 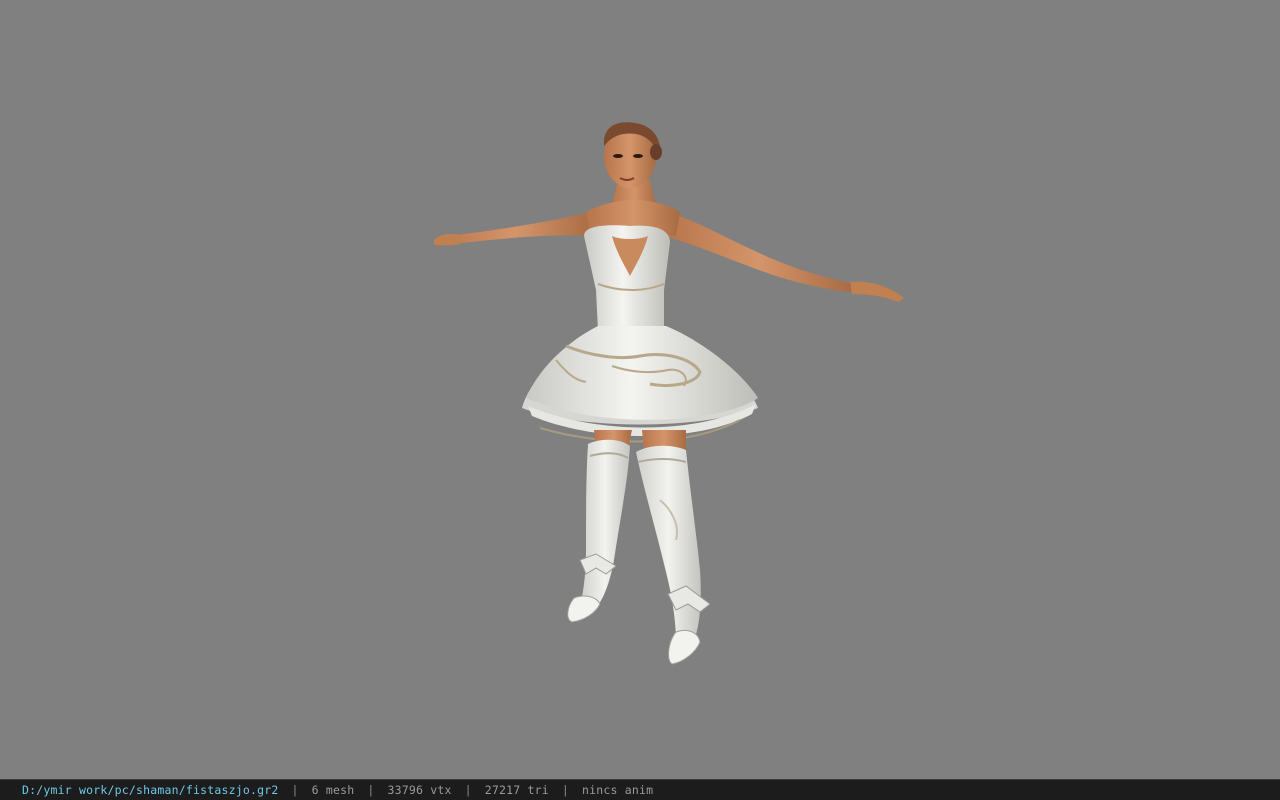 I want to click on right-hand, so click(x=877, y=291).